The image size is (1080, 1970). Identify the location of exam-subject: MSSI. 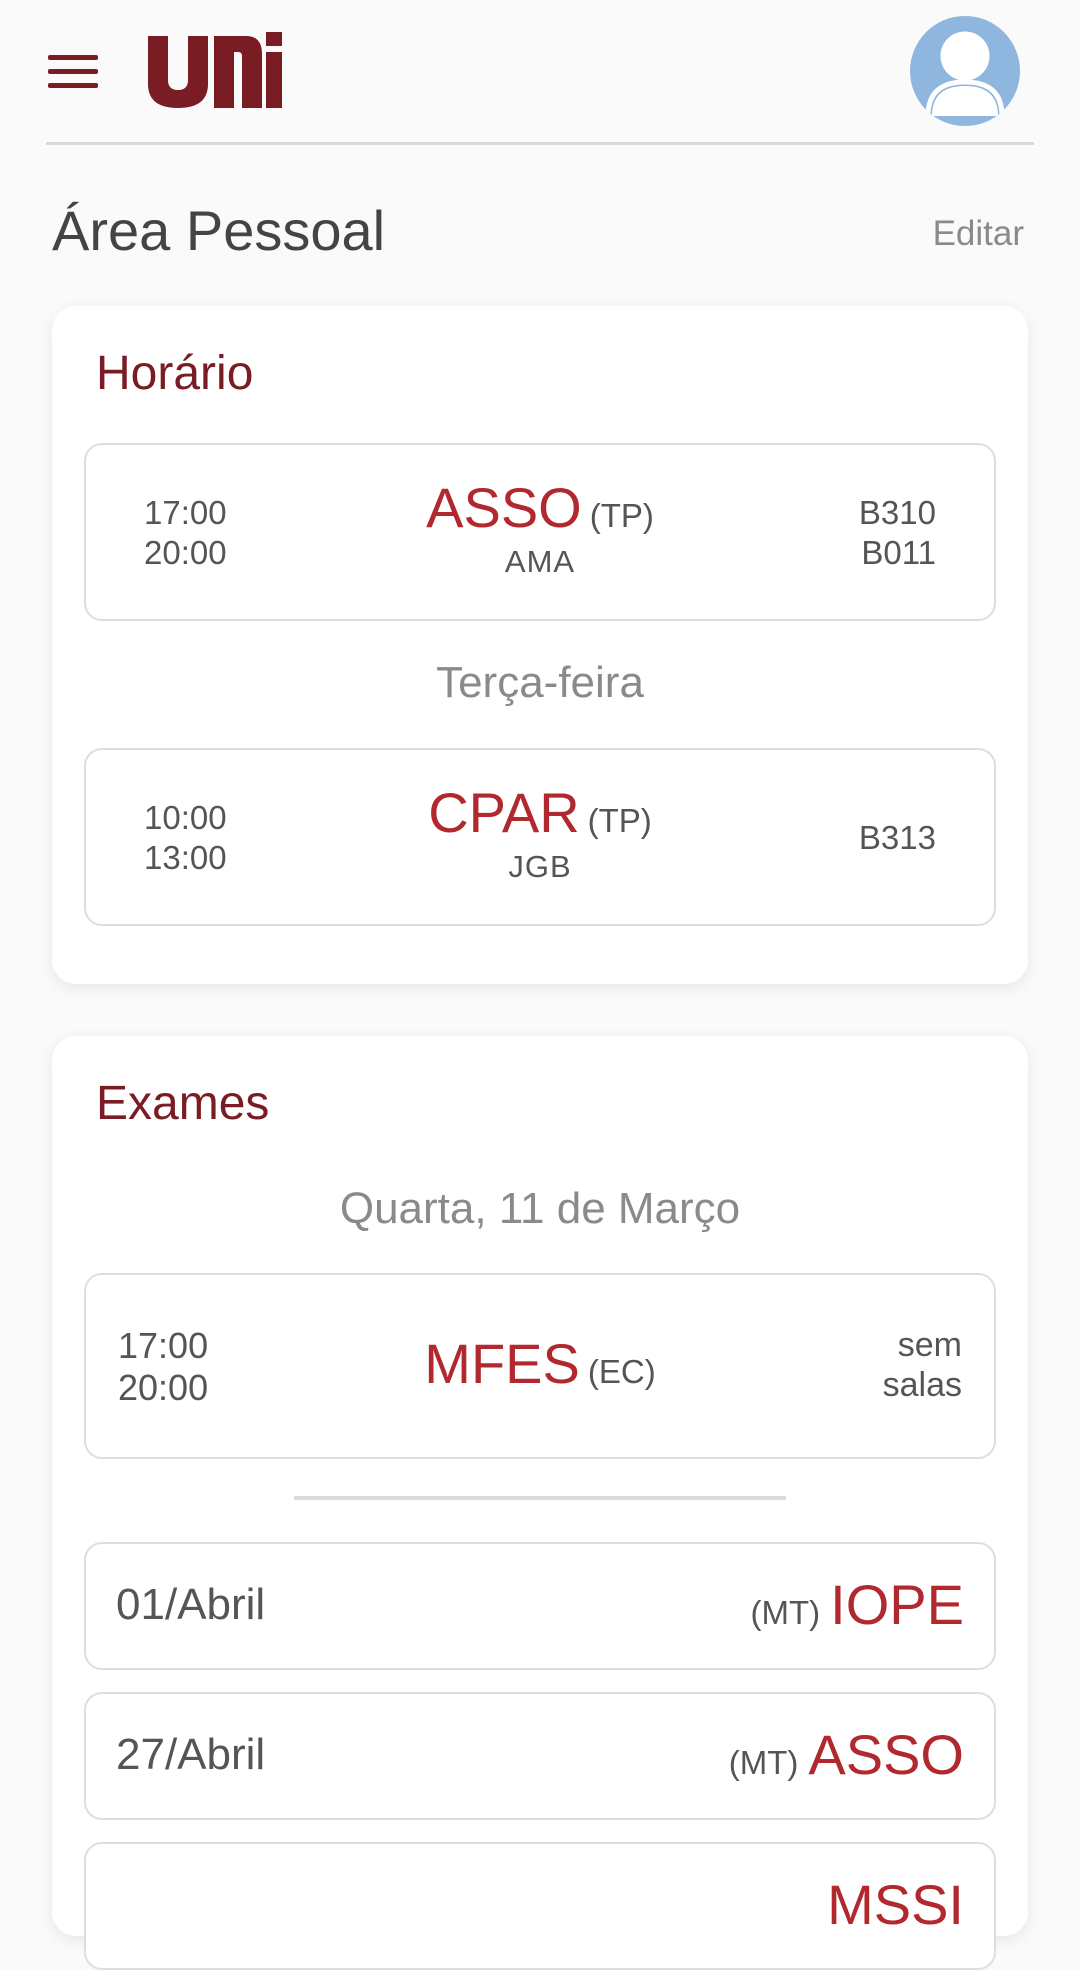
(890, 1904).